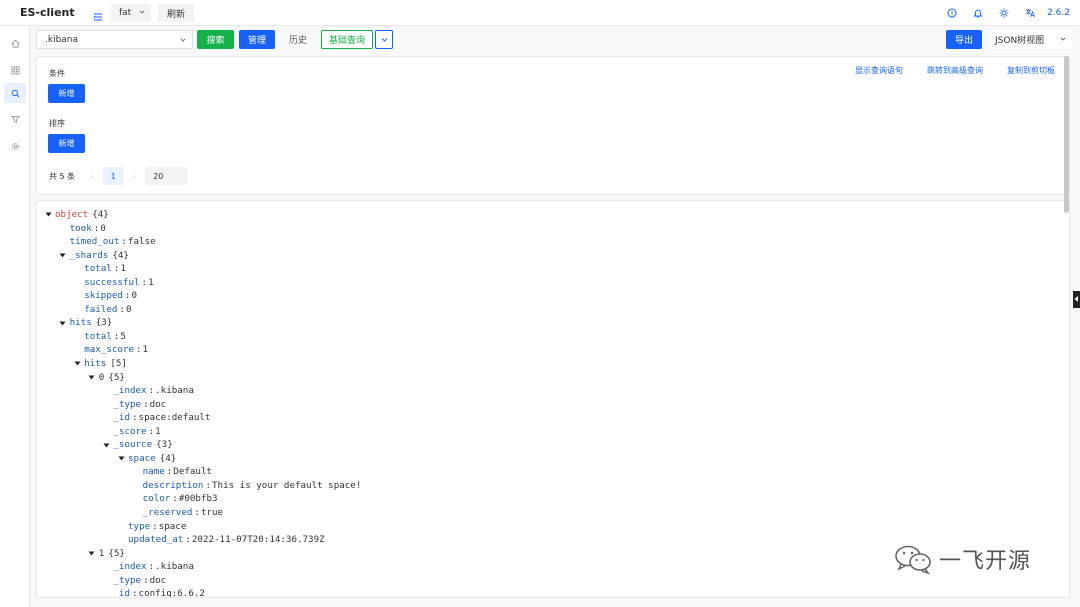  Describe the element at coordinates (964, 39) in the screenshot. I see `export-button: 导出` at that location.